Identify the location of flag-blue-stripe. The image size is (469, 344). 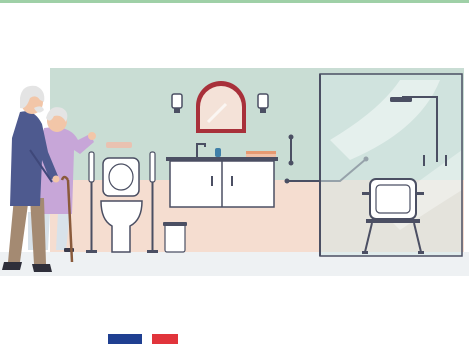
(125, 339).